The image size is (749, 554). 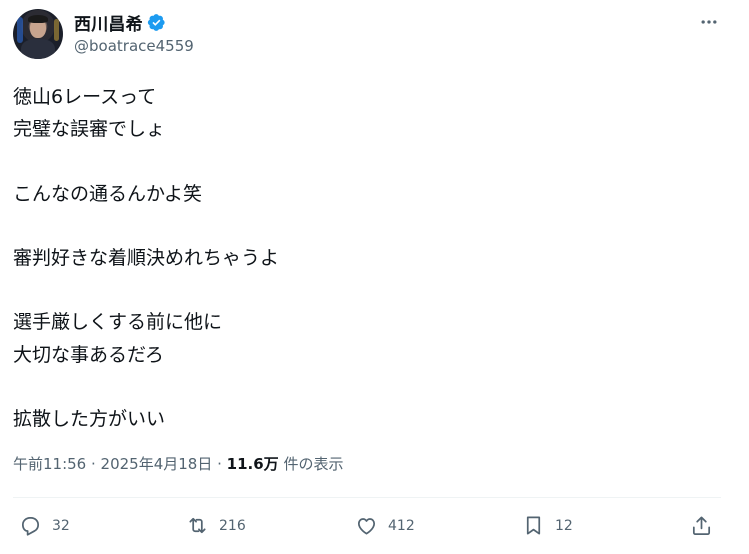 What do you see at coordinates (108, 193) in the screenshot?
I see `tweet-line: こんなの通るんかよ笑` at bounding box center [108, 193].